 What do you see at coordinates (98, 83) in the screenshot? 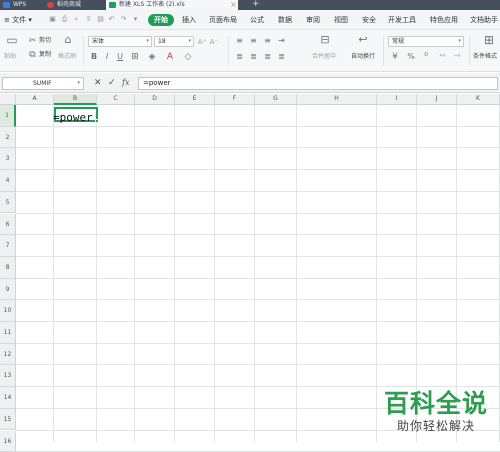
I see `cancel-icon: ✕` at bounding box center [98, 83].